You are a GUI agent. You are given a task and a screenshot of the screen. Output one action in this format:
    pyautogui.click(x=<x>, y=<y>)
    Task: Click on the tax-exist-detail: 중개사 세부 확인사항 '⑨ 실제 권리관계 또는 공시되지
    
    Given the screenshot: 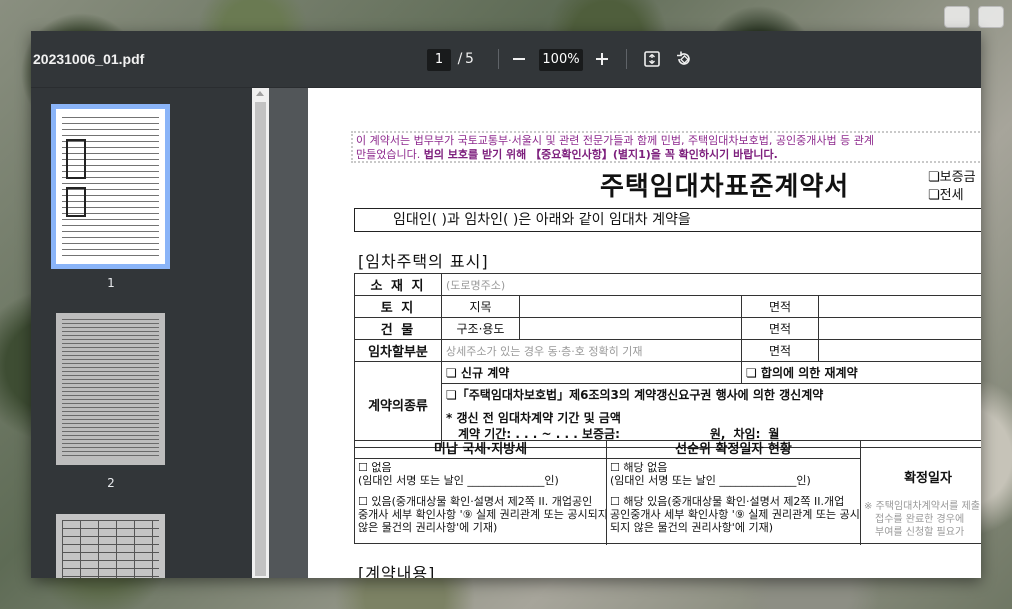 What is the action you would take?
    pyautogui.click(x=482, y=514)
    